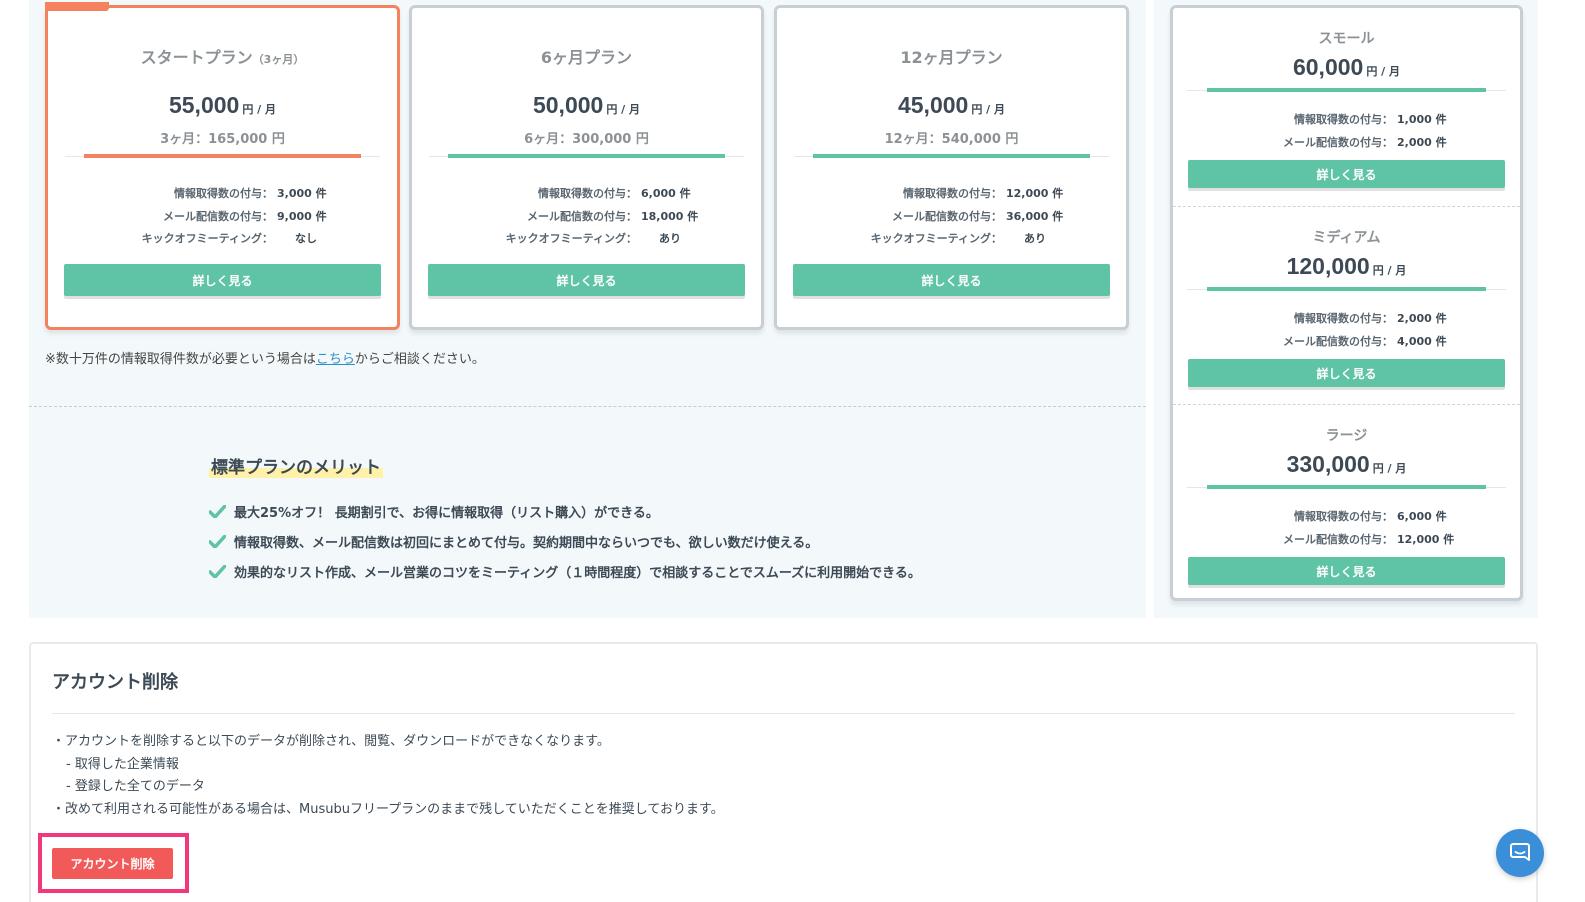 This screenshot has height=902, width=1585. Describe the element at coordinates (229, 238) in the screenshot. I see `detail-row: キックオフミーティング： なし` at that location.